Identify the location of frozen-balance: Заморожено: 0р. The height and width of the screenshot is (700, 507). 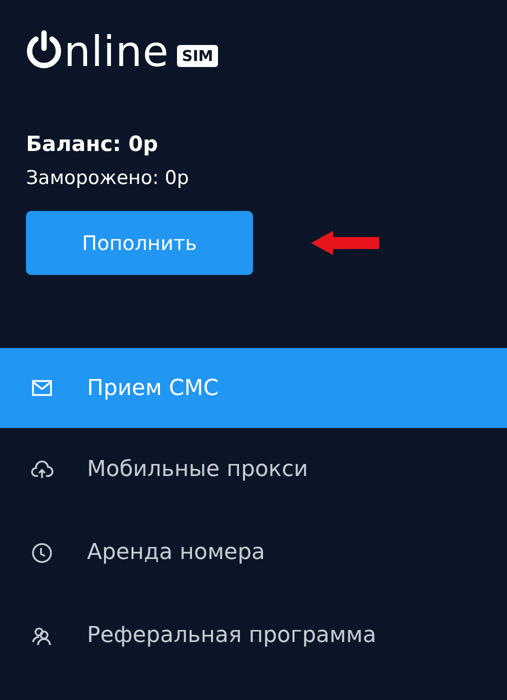
(108, 178).